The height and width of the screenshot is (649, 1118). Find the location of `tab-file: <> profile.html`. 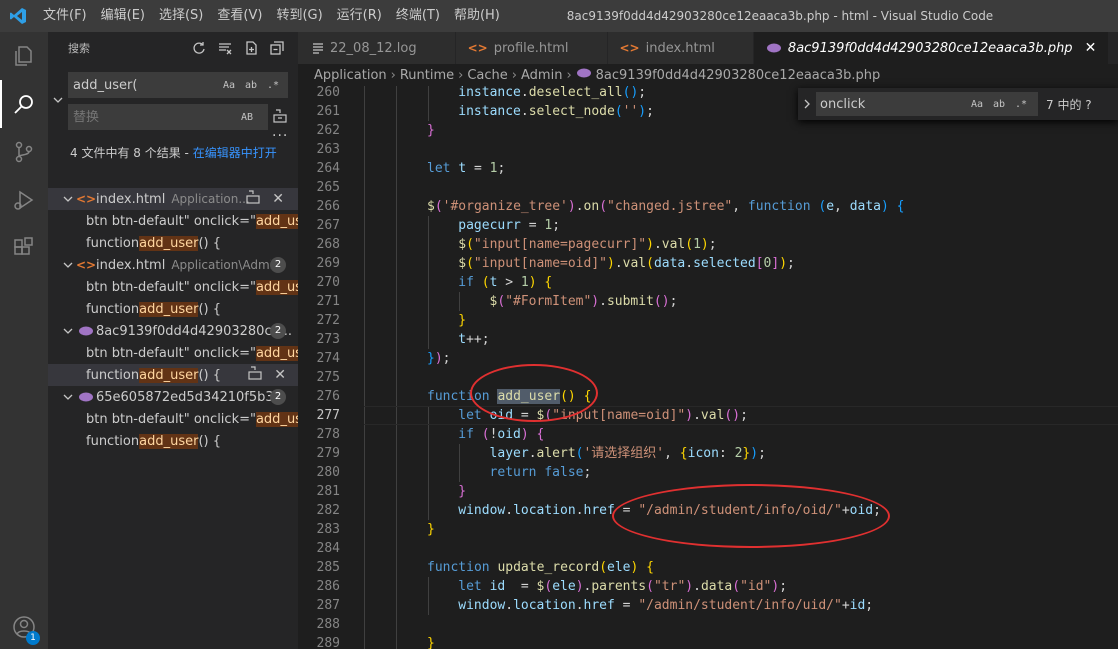

tab-file: <> profile.html is located at coordinates (531, 48).